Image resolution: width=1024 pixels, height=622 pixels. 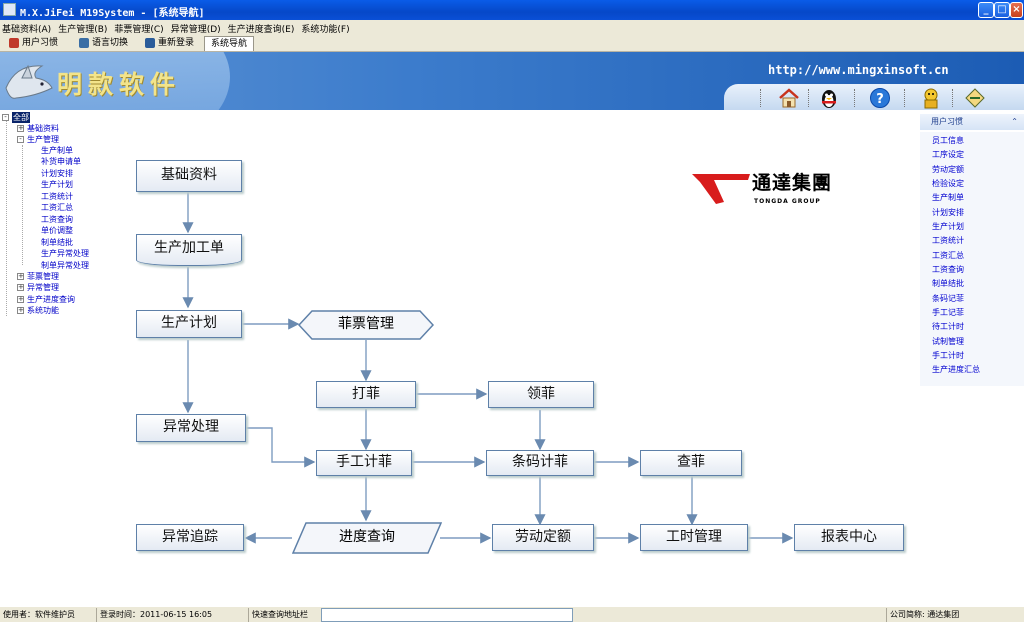 I want to click on menu-system: 系统功能(F), so click(x=326, y=27).